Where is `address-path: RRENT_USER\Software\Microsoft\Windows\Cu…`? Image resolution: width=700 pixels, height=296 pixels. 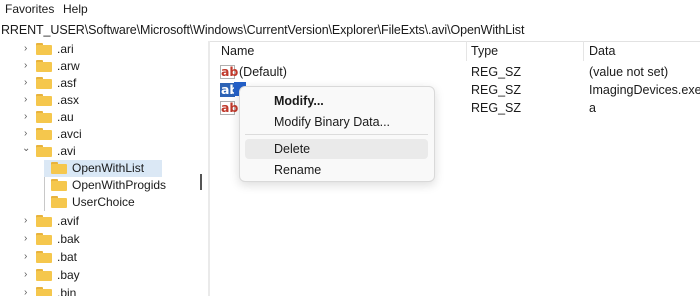 address-path: RRENT_USER\Software\Microsoft\Windows\Cu… is located at coordinates (263, 30).